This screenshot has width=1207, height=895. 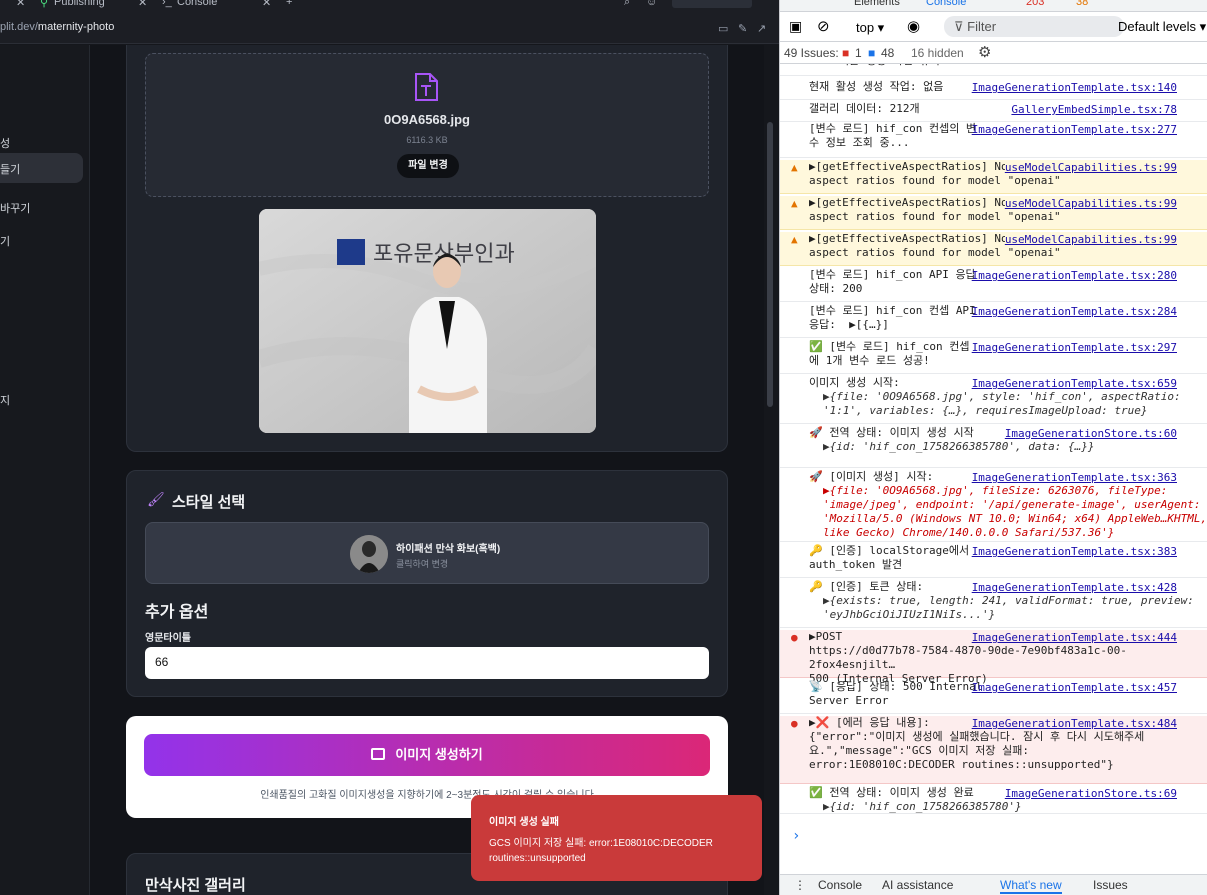 I want to click on style-section-title: 스타일 선택, so click(x=209, y=502).